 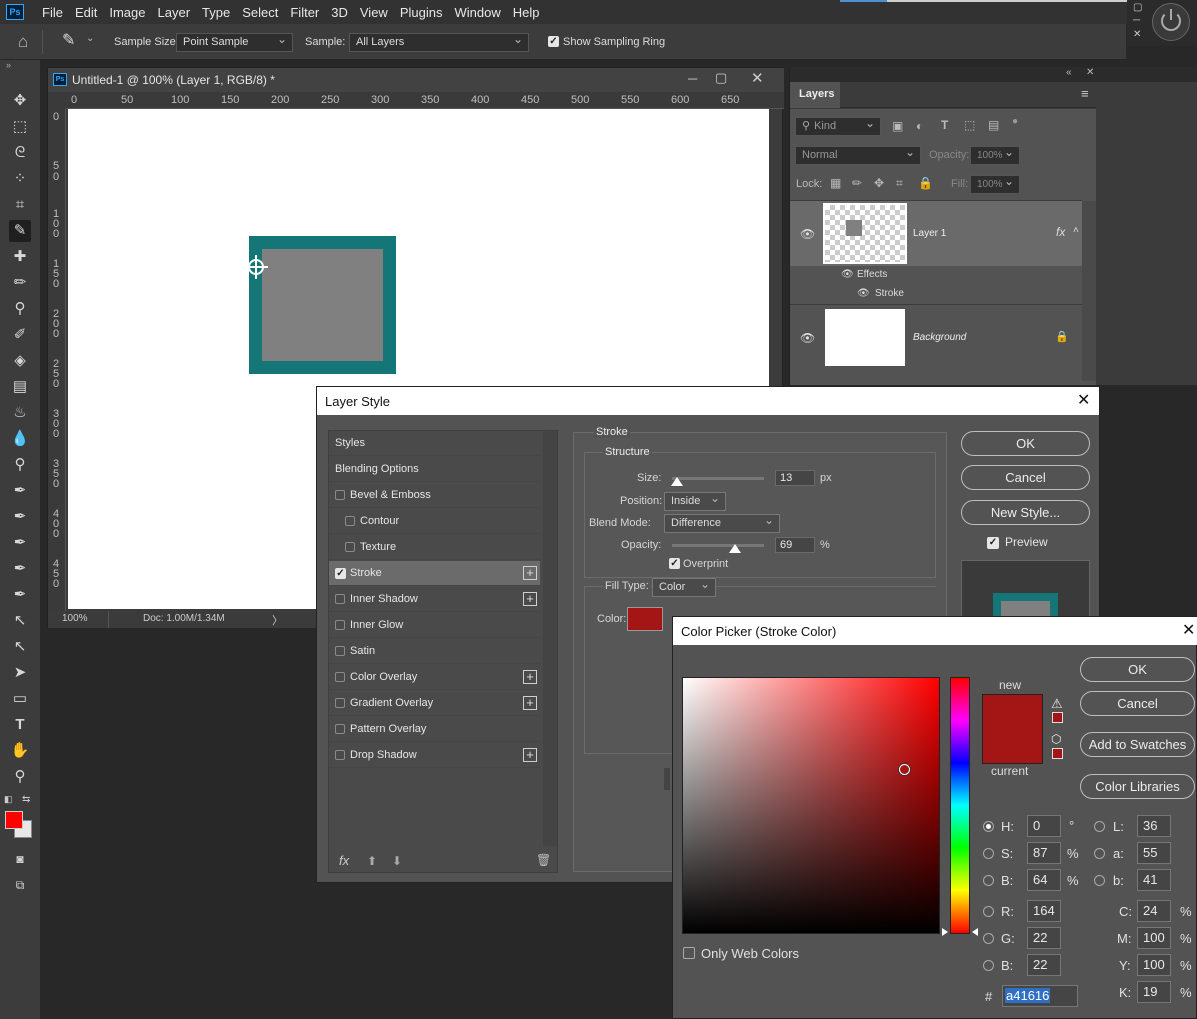 I want to click on opacity-slider-thumb, so click(x=735, y=548).